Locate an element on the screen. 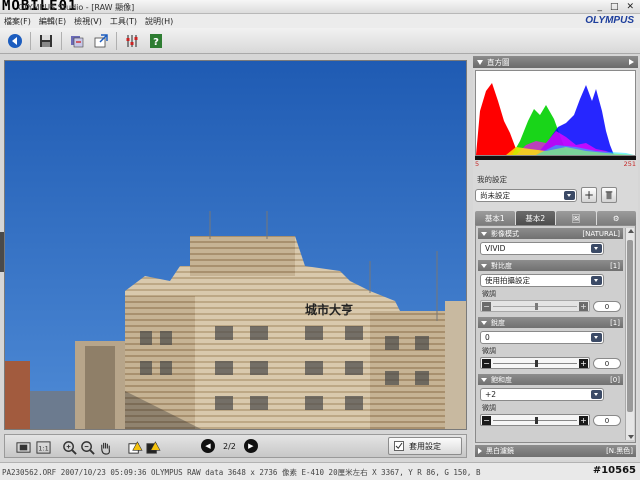  panel-scrollbar is located at coordinates (629, 334).